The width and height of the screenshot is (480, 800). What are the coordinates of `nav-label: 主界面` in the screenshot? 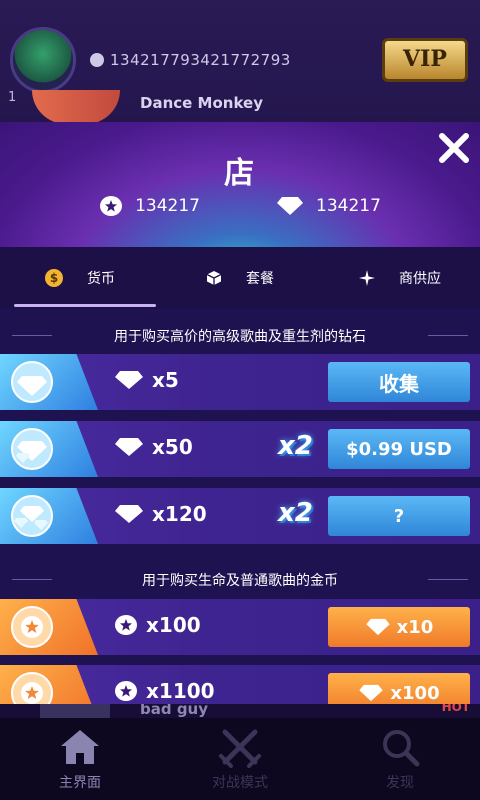 It's located at (80, 783).